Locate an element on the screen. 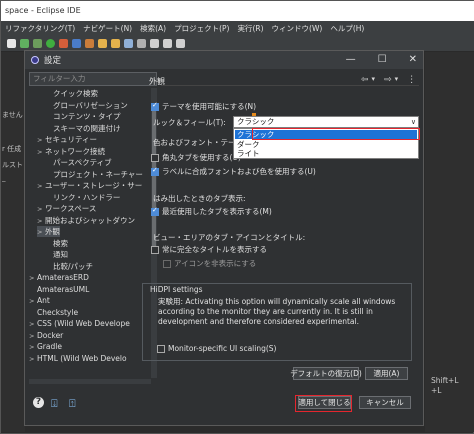  full-titles-checkbox: 常に完全なタイトルを表示する is located at coordinates (209, 249).